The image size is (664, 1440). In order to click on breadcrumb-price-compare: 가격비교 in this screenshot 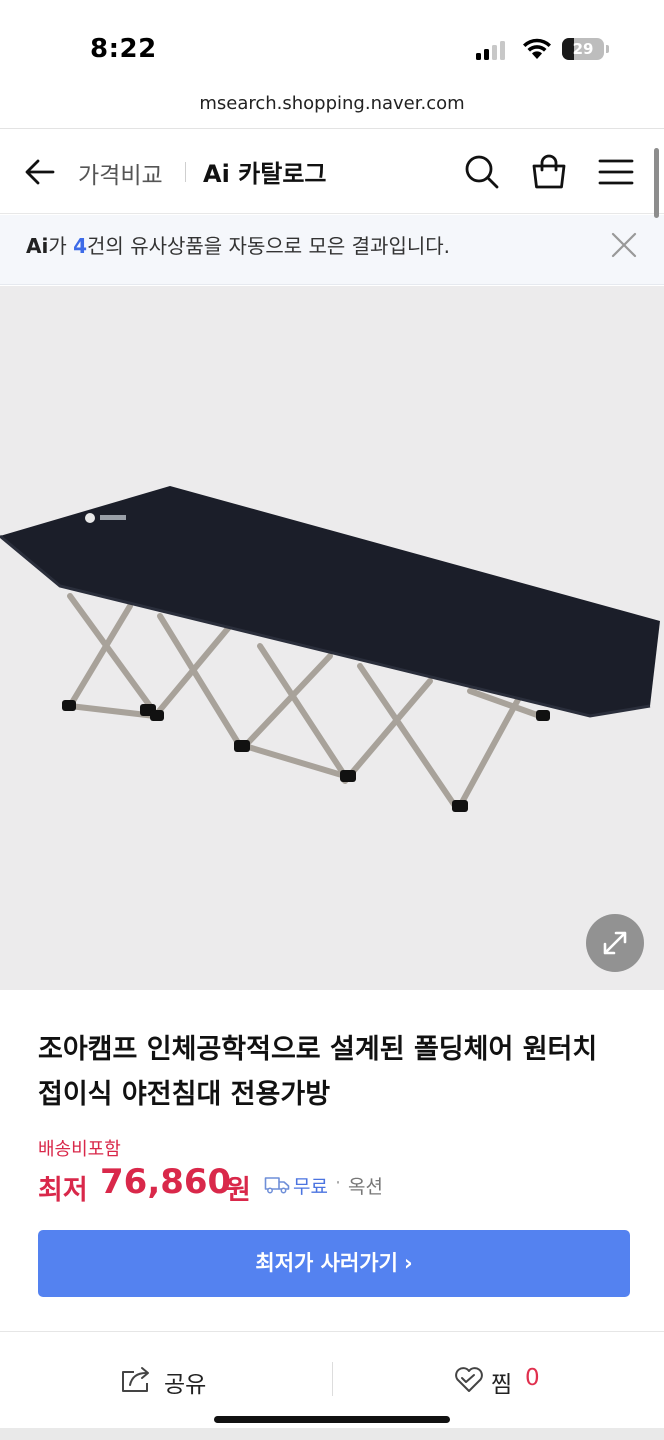, I will do `click(120, 173)`.